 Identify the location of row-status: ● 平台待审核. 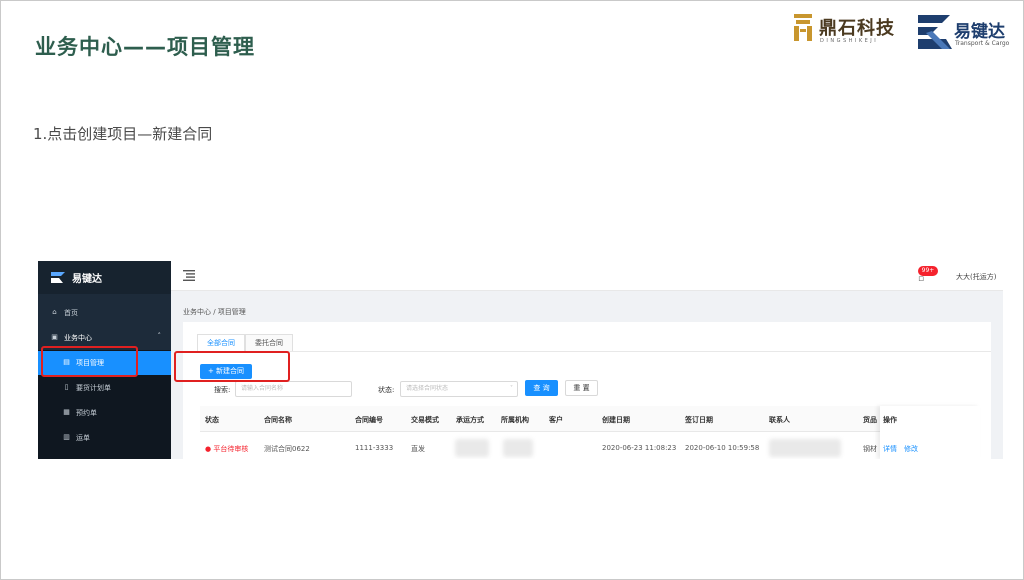
(227, 449).